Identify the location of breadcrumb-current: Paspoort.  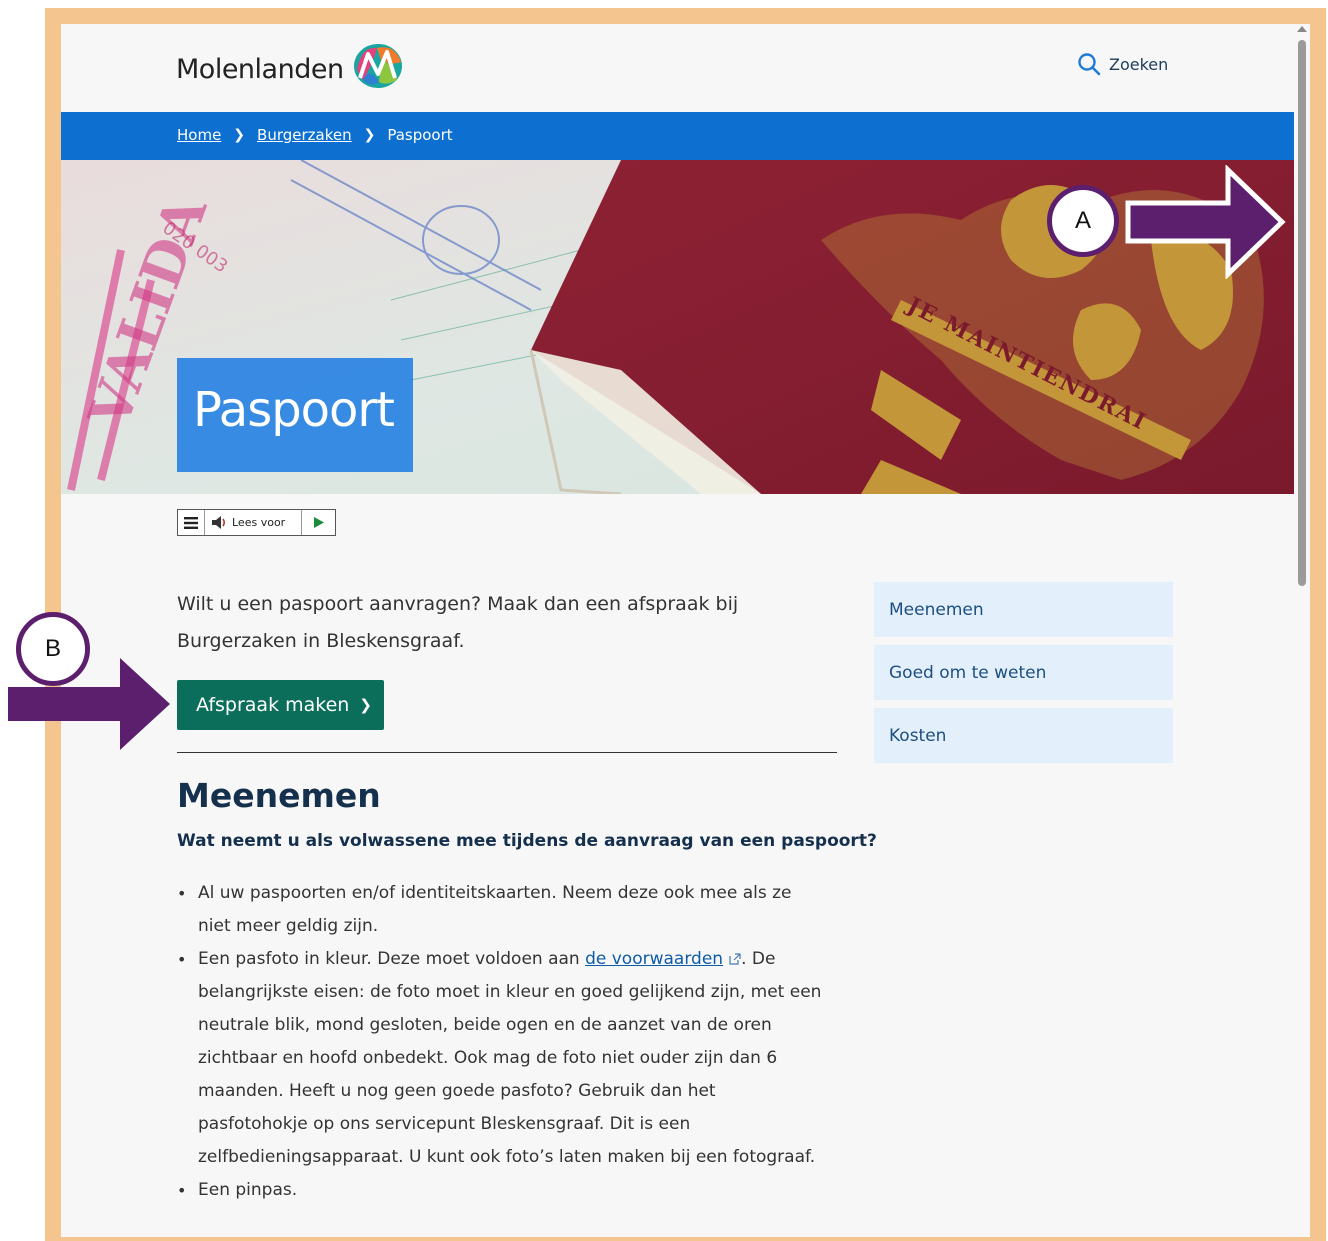
(420, 135).